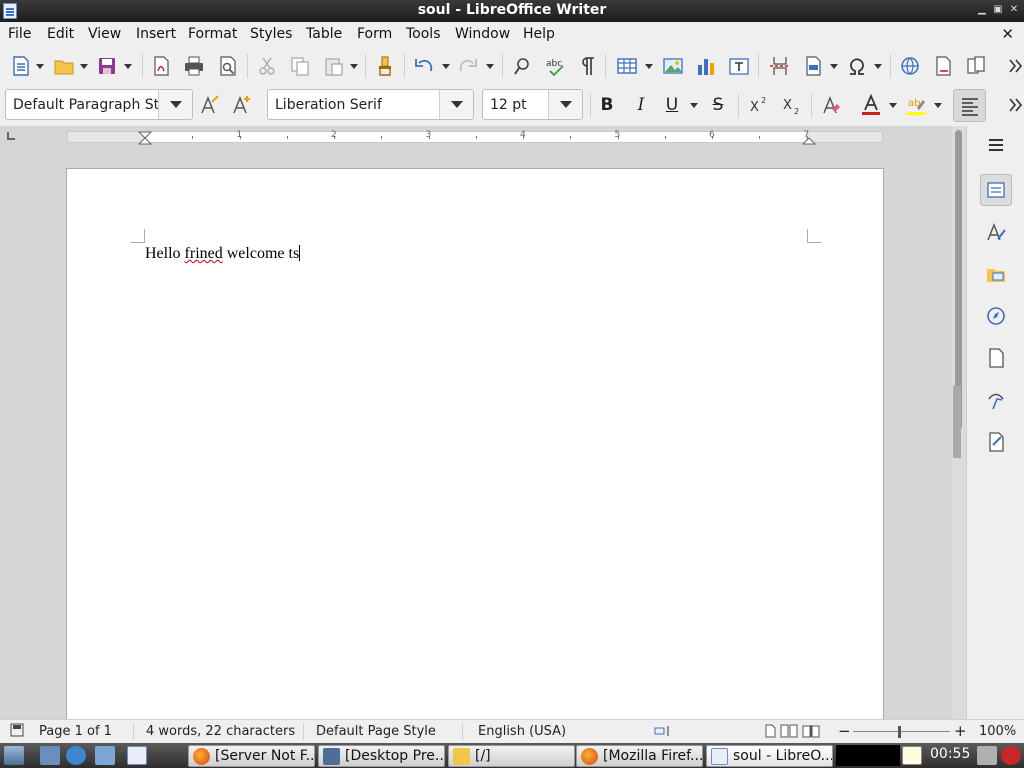  I want to click on insert-footnote-icon, so click(943, 66).